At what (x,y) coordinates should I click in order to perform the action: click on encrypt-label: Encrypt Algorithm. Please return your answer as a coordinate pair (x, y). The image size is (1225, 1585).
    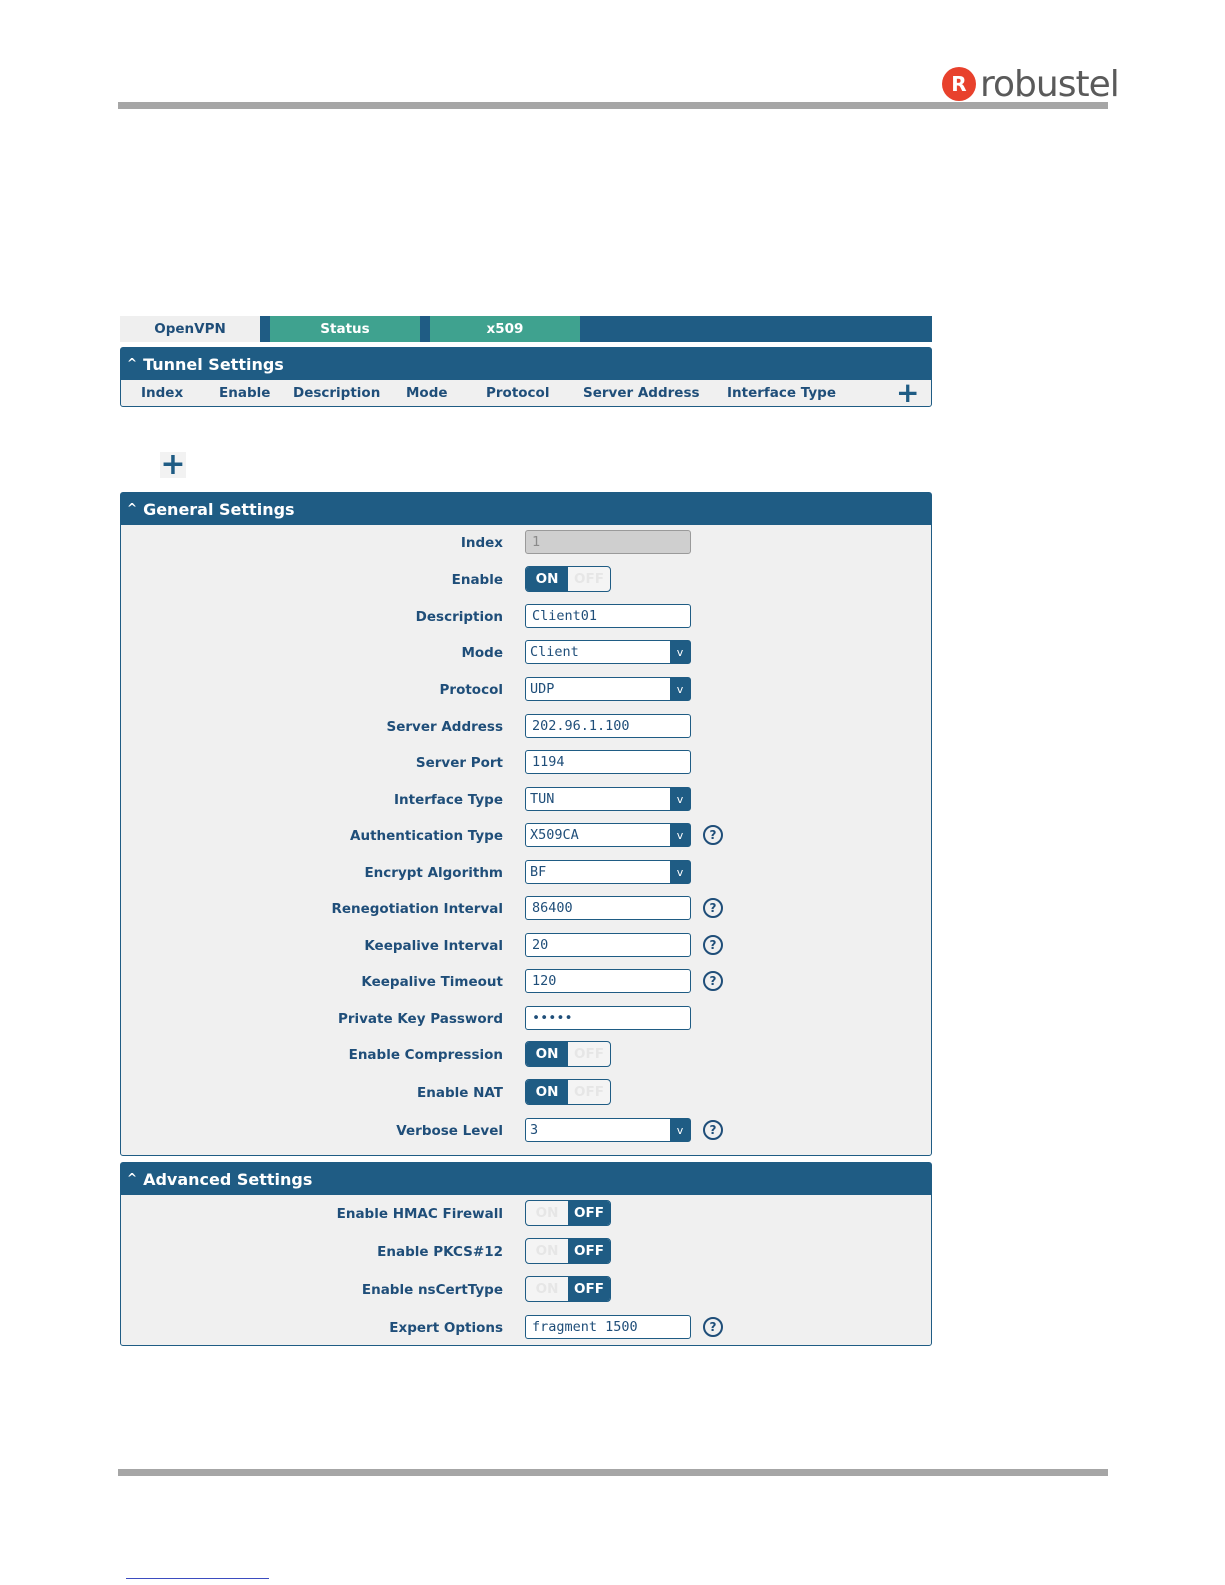
    Looking at the image, I should click on (433, 873).